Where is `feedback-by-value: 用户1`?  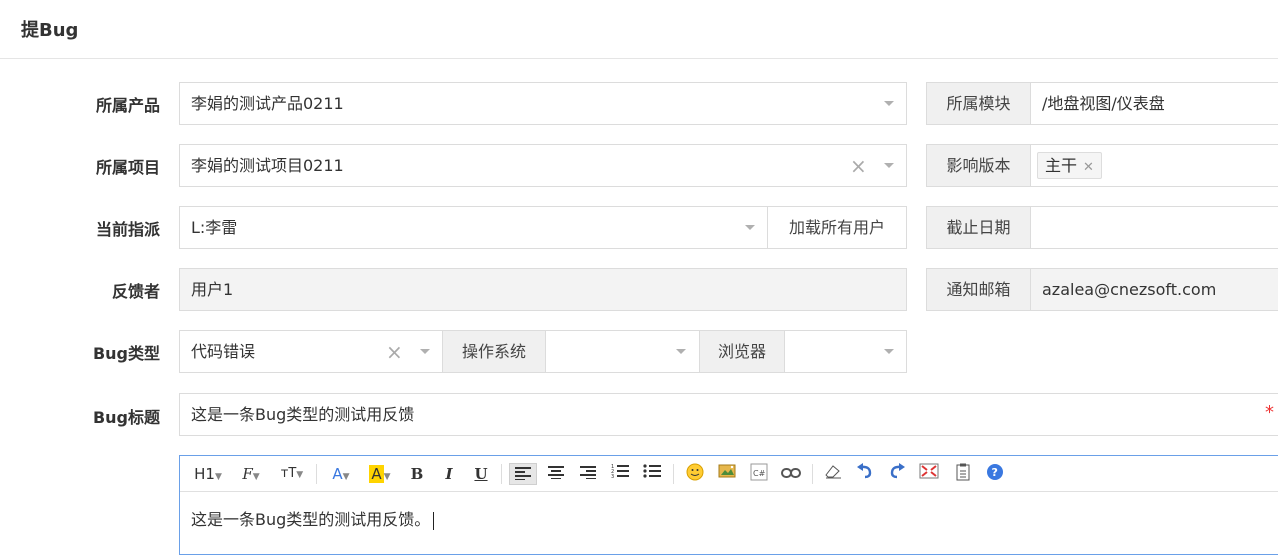 feedback-by-value: 用户1 is located at coordinates (212, 289).